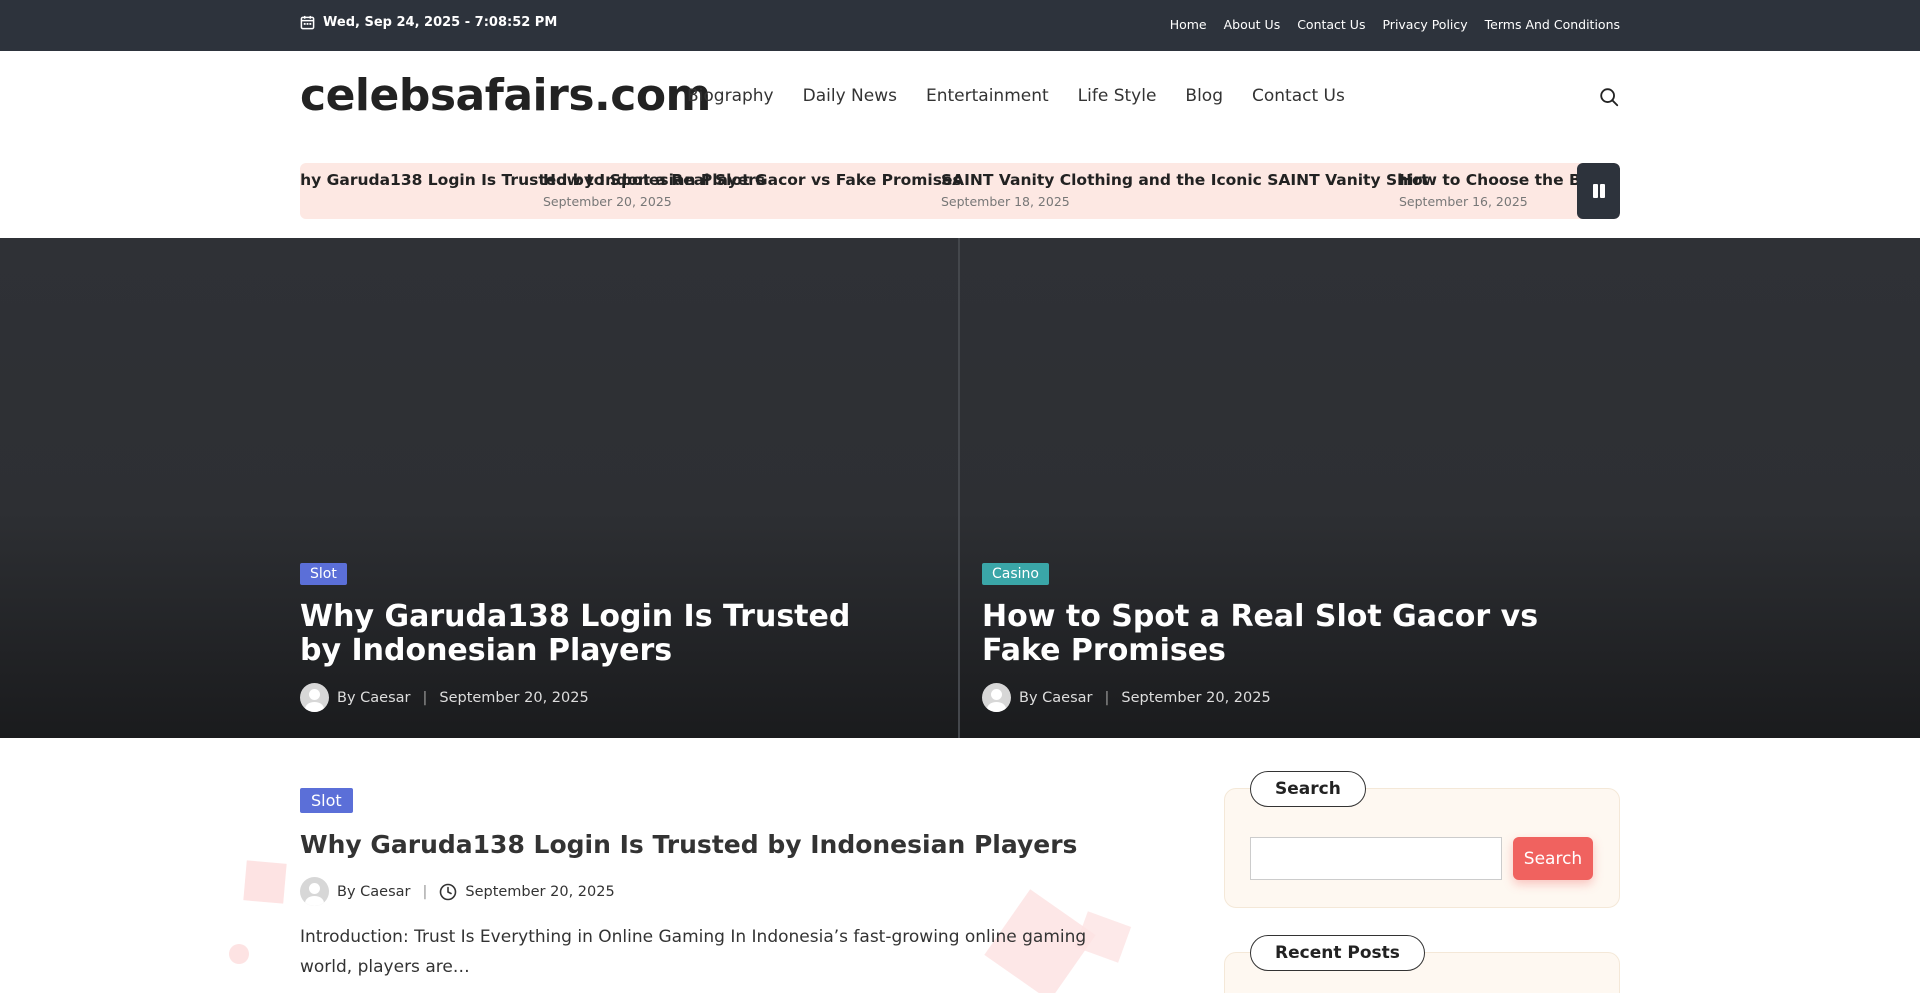 Image resolution: width=1920 pixels, height=993 pixels. I want to click on date-time: Wed, Sep 24, 2025 - 7:08:52 PM, so click(428, 22).